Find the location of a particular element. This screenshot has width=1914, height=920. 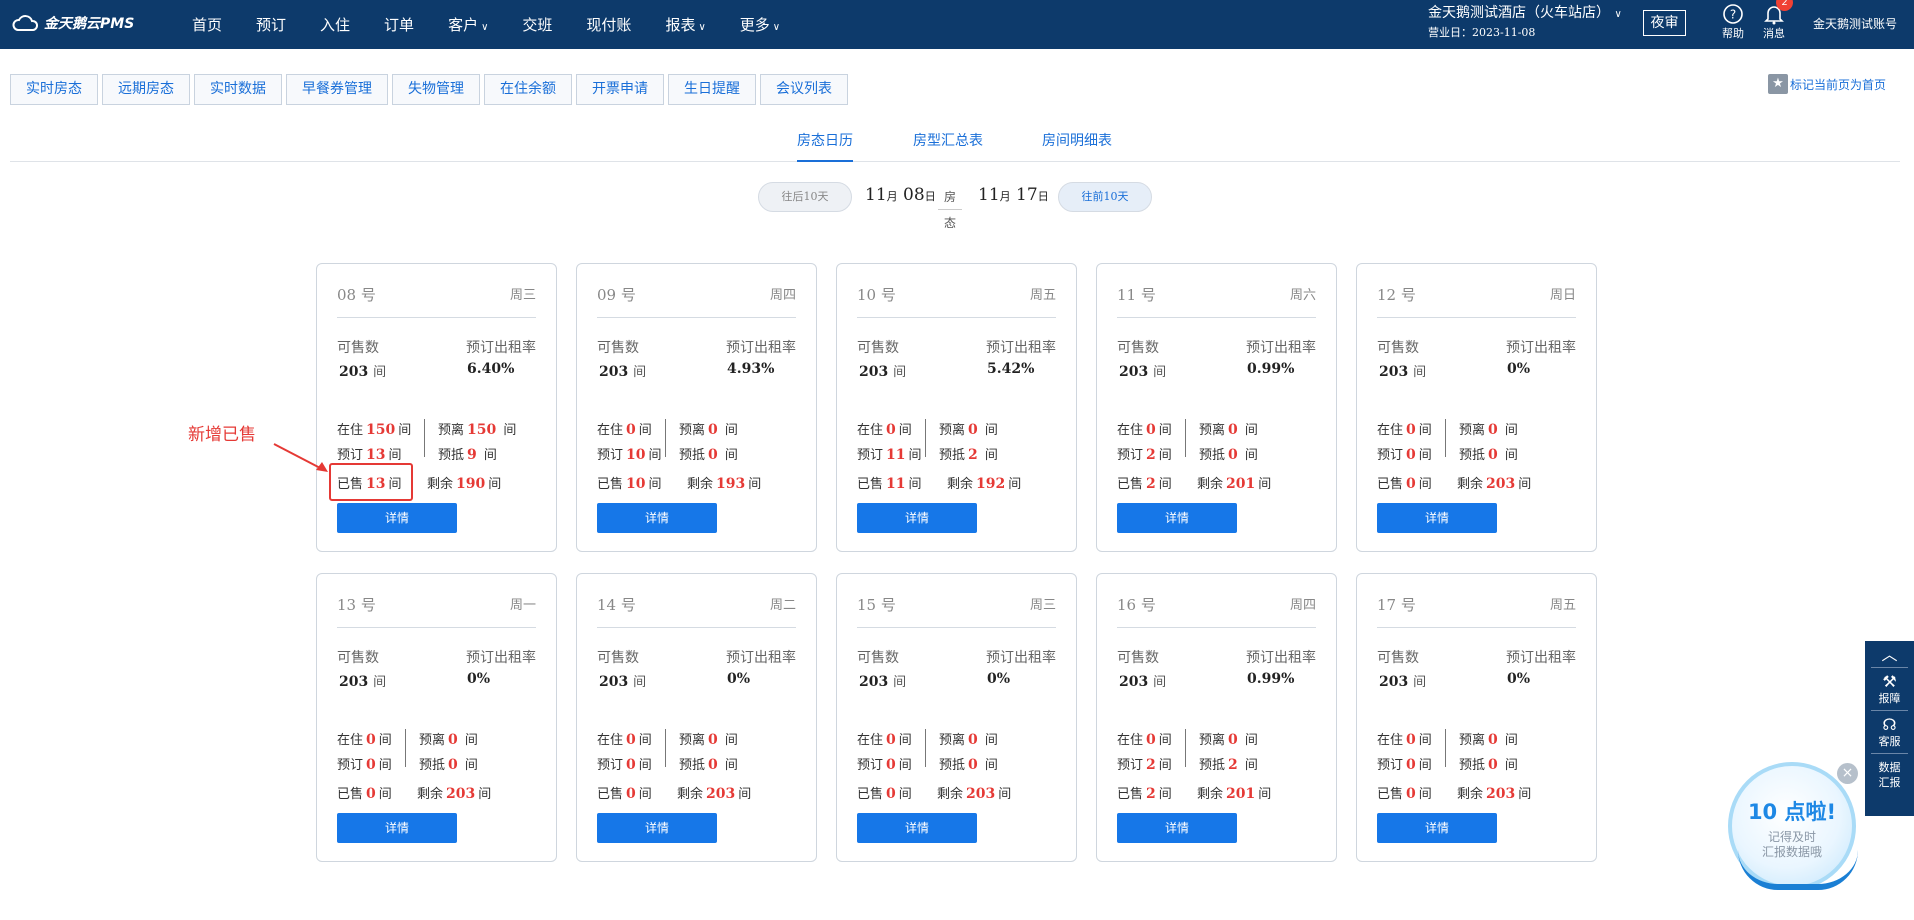

close-icon: × is located at coordinates (1847, 773).